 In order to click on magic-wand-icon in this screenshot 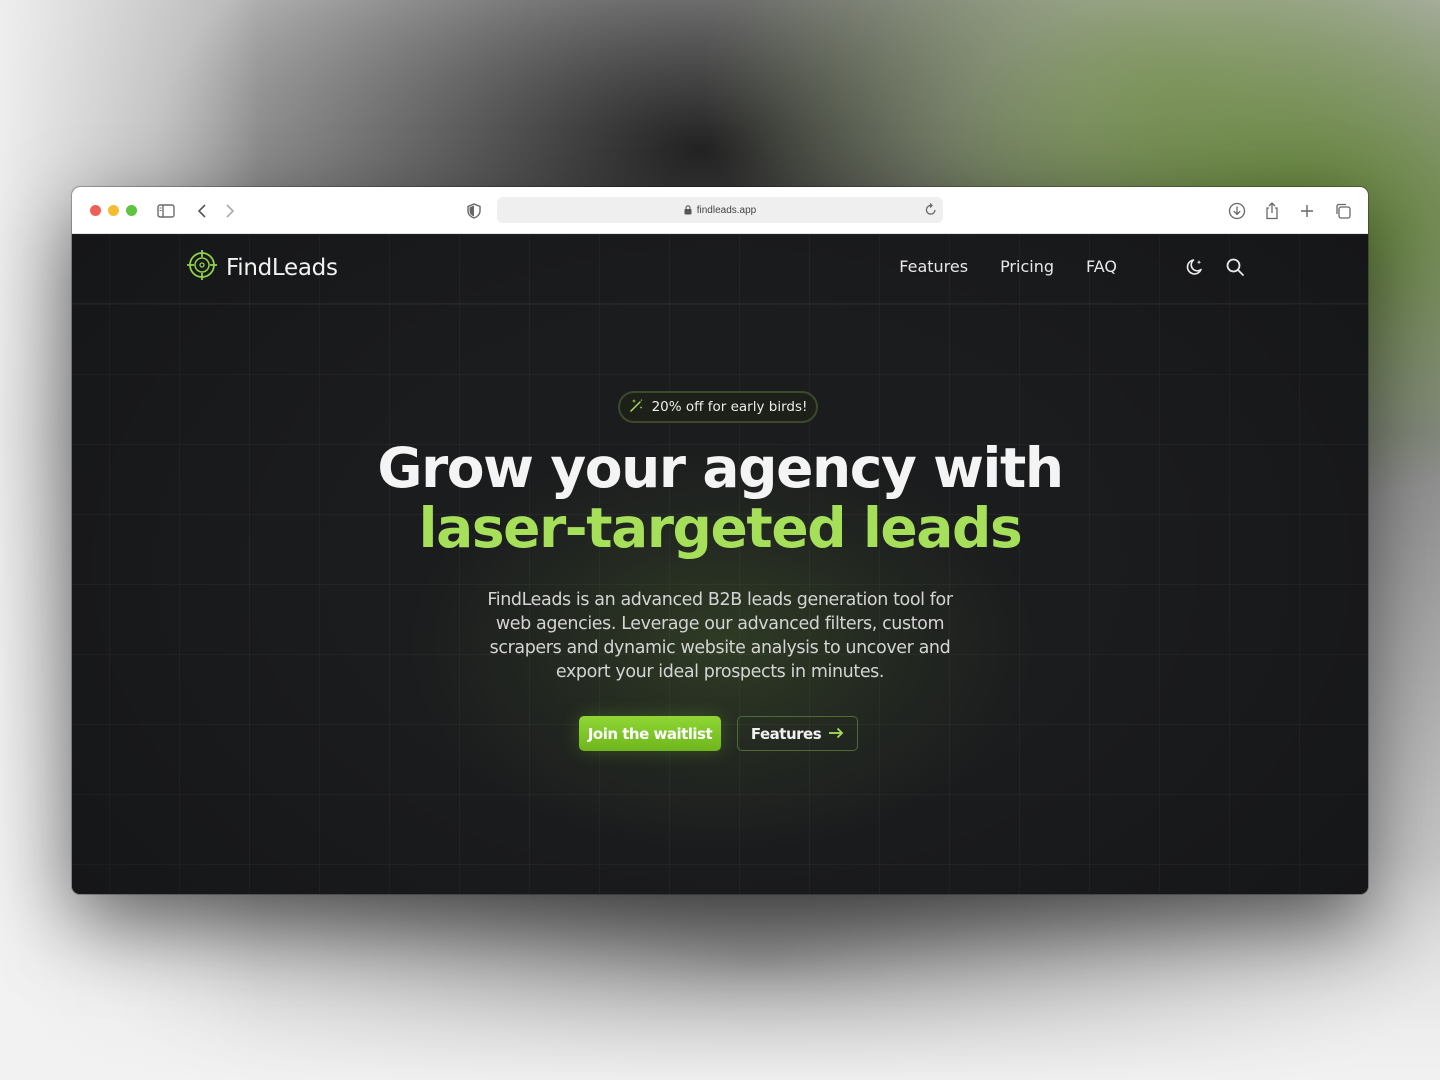, I will do `click(636, 407)`.